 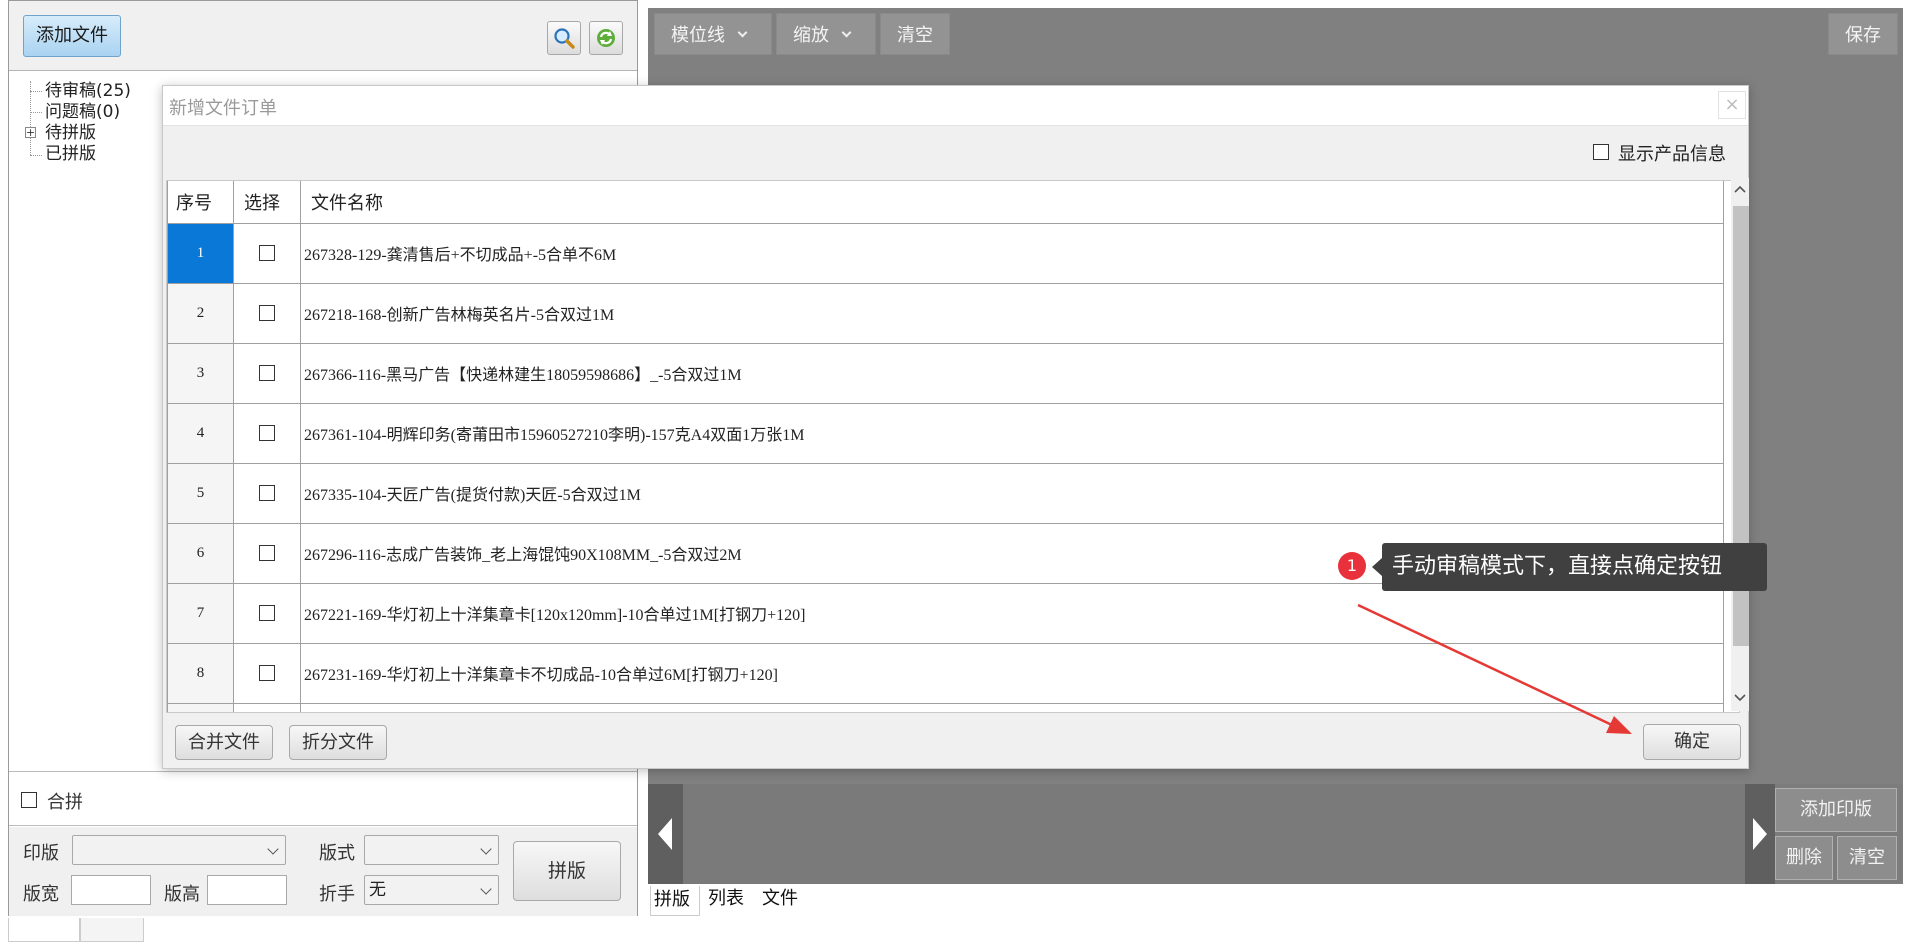 I want to click on close-icon: ×, so click(x=1732, y=104).